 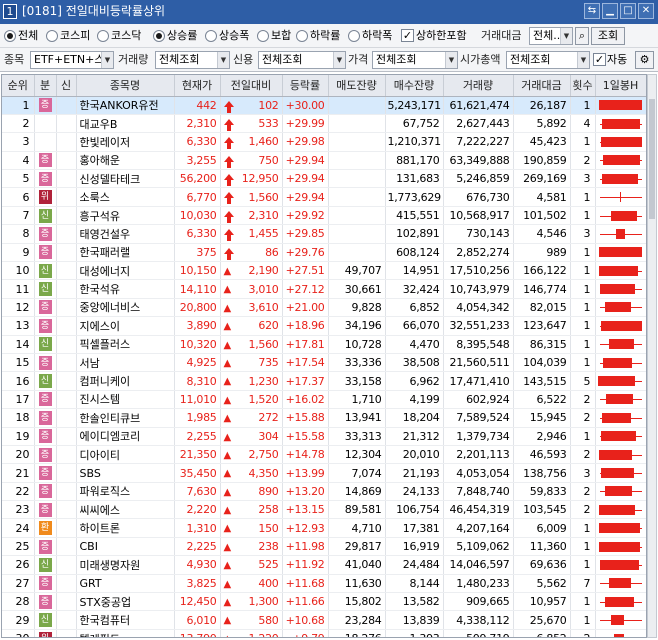 I want to click on diff-cell: ▲ 150, so click(x=251, y=528).